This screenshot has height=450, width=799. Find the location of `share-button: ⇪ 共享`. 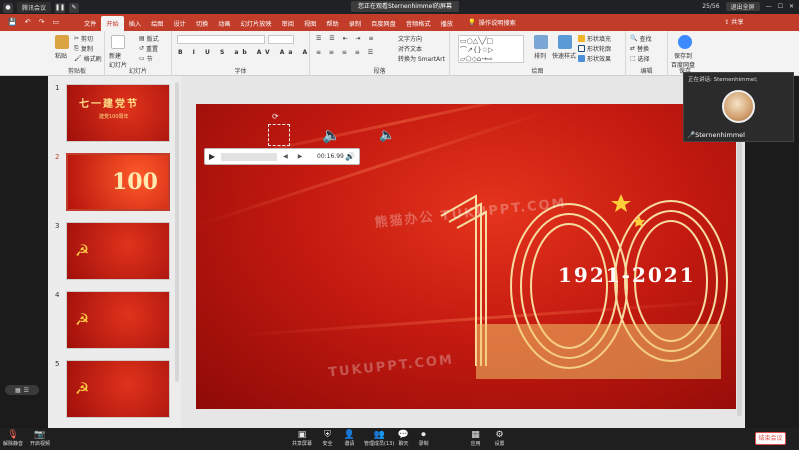

share-button: ⇪ 共享 is located at coordinates (734, 21).